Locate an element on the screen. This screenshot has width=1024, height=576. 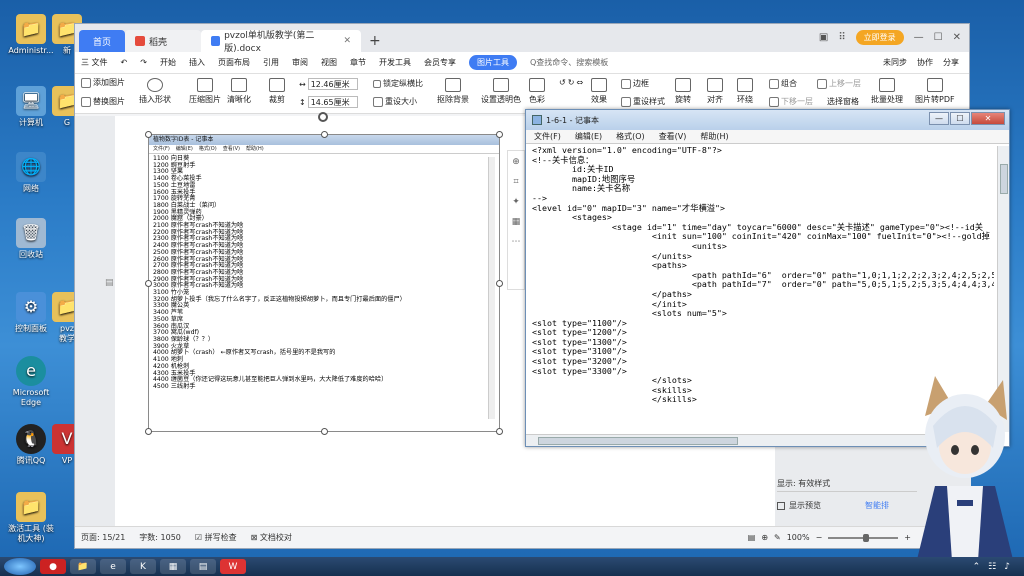
align-button: 对齐 is located at coordinates (715, 91).